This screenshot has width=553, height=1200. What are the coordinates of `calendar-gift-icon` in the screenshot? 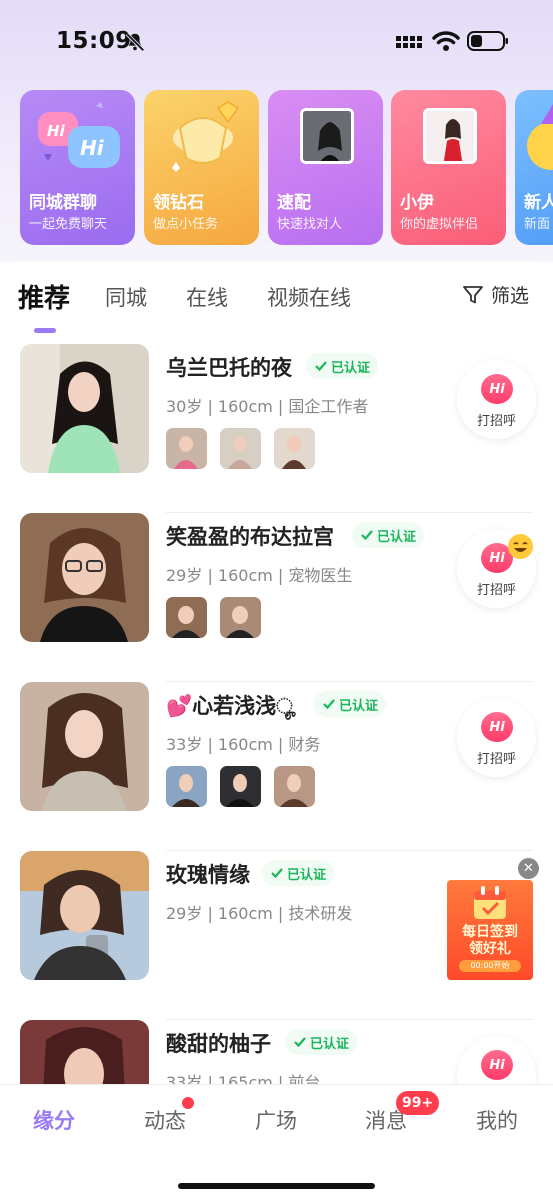 It's located at (490, 902).